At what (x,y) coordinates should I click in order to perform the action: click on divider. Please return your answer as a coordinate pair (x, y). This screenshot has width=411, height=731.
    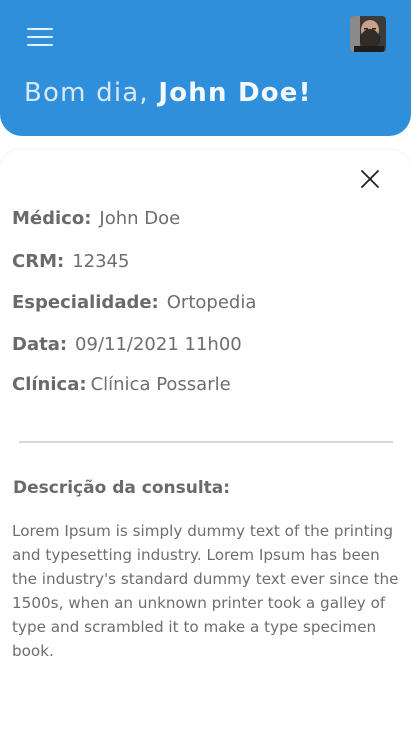
    Looking at the image, I should click on (206, 442).